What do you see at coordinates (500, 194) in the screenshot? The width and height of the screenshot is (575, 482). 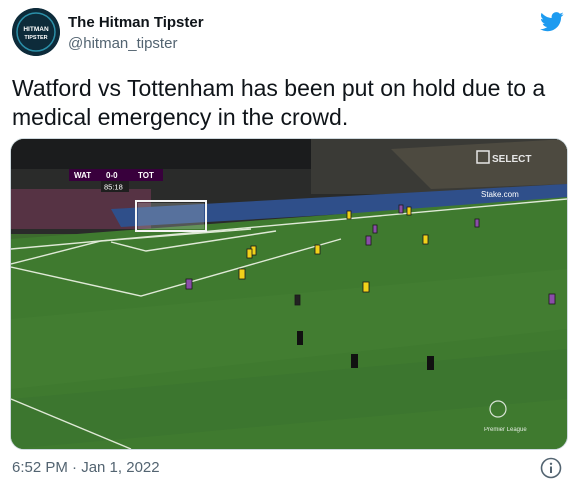 I see `ad-board-text: Stake.com` at bounding box center [500, 194].